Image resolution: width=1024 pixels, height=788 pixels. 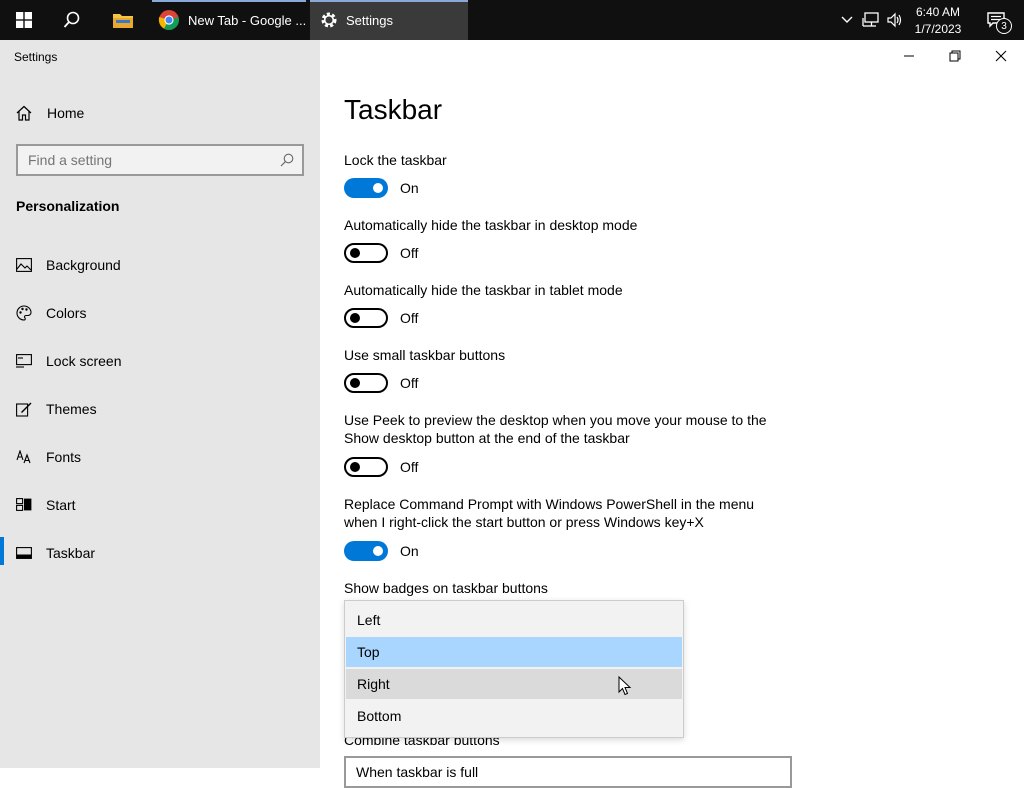 What do you see at coordinates (938, 20) in the screenshot?
I see `taskbar-clock: 6:40 AM 1/7/2023` at bounding box center [938, 20].